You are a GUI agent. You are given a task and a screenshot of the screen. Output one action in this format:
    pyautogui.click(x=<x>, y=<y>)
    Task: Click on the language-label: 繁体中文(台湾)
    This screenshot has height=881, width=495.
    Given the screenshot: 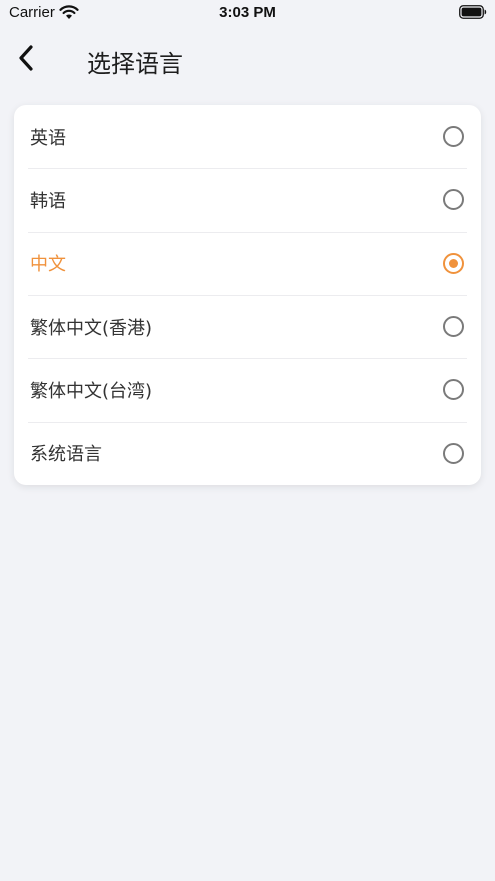 What is the action you would take?
    pyautogui.click(x=91, y=391)
    